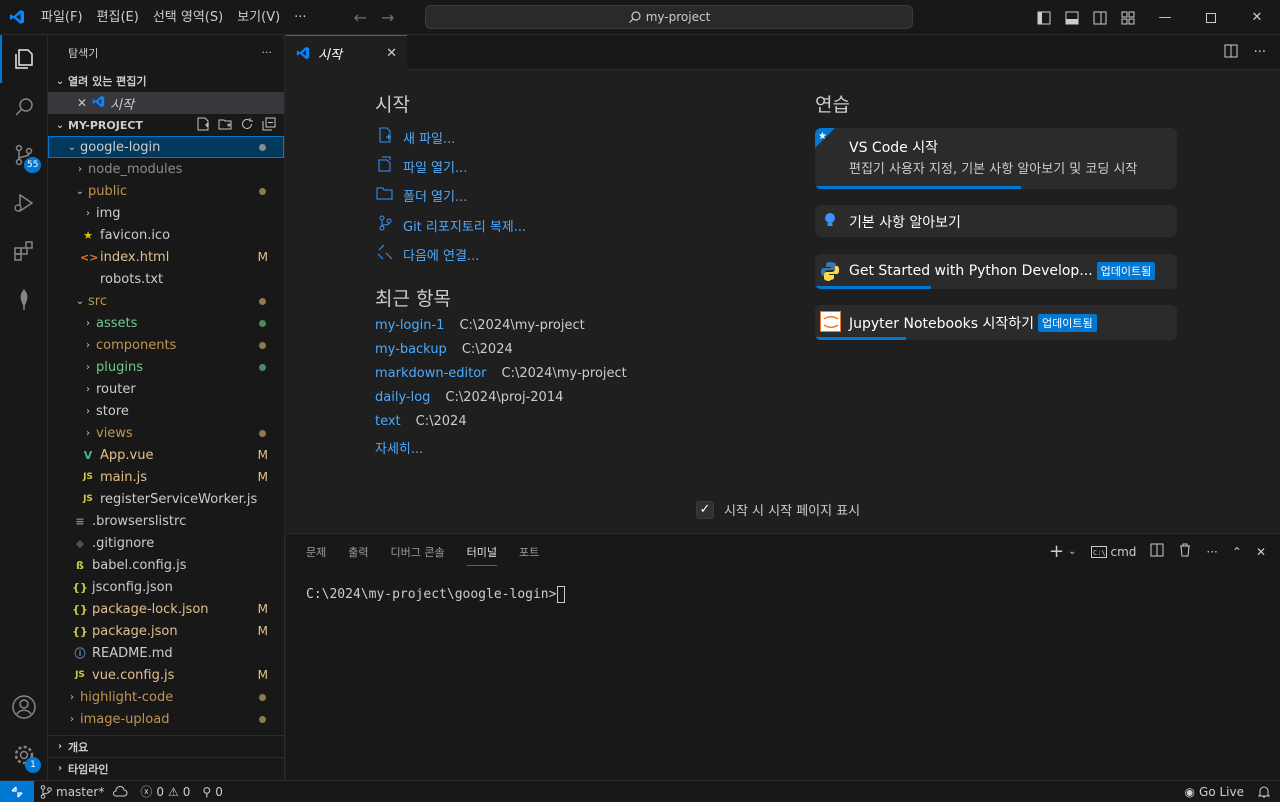 The image size is (1280, 802). What do you see at coordinates (421, 421) in the screenshot?
I see `recent-item: text C:\2024` at bounding box center [421, 421].